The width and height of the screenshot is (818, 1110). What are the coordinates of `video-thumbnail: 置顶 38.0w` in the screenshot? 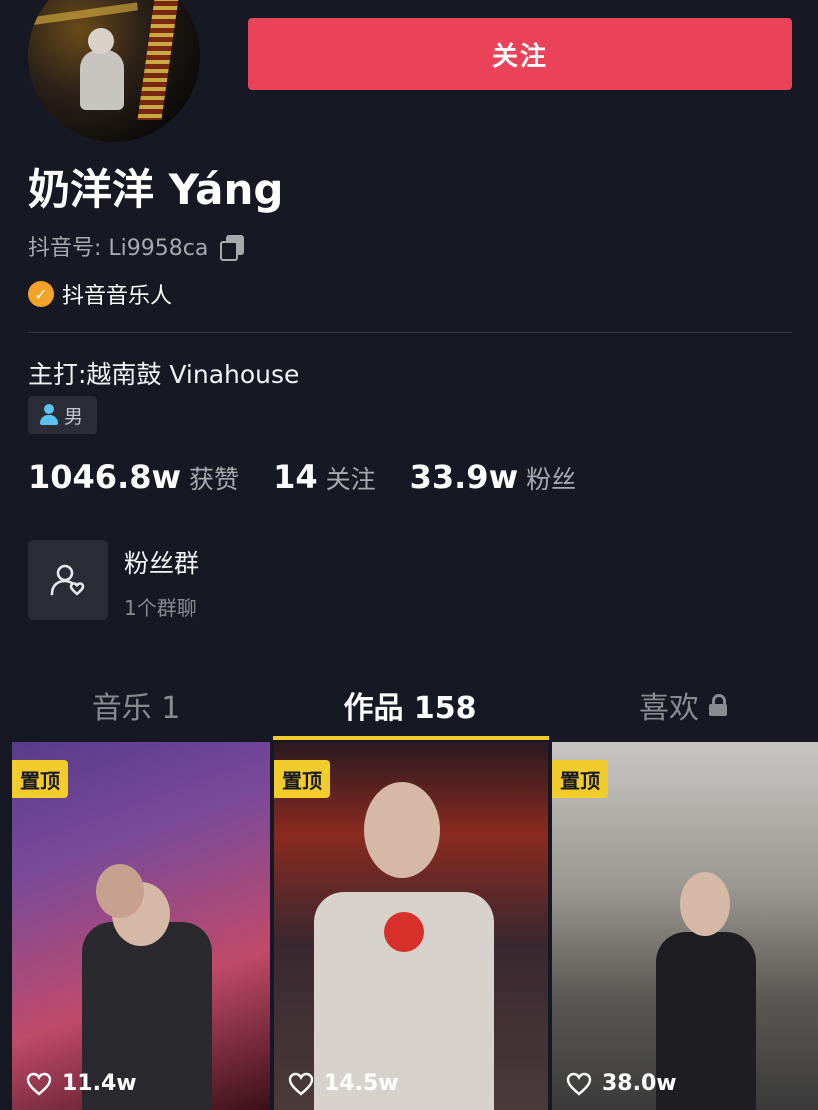 It's located at (685, 926).